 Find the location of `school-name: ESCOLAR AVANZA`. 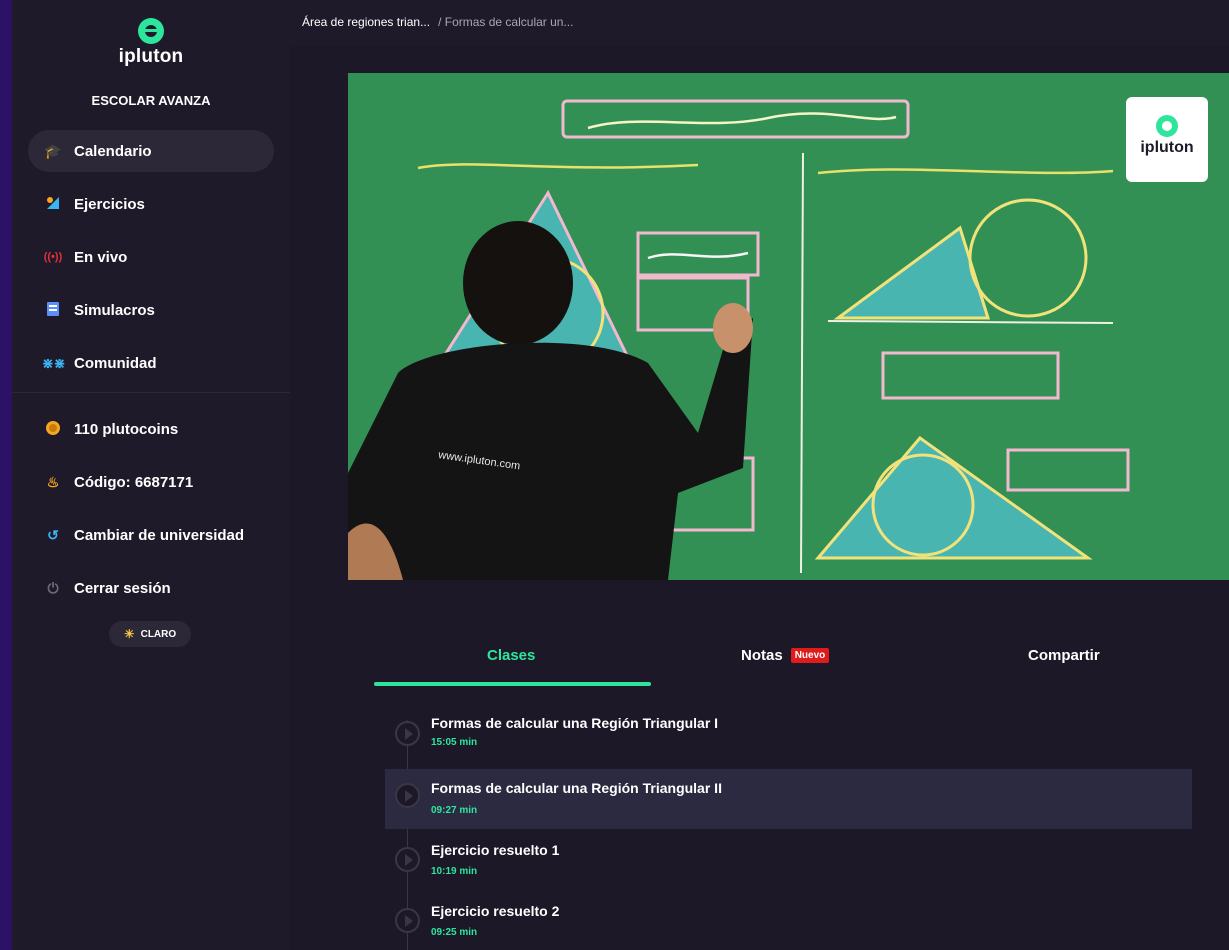

school-name: ESCOLAR AVANZA is located at coordinates (151, 100).